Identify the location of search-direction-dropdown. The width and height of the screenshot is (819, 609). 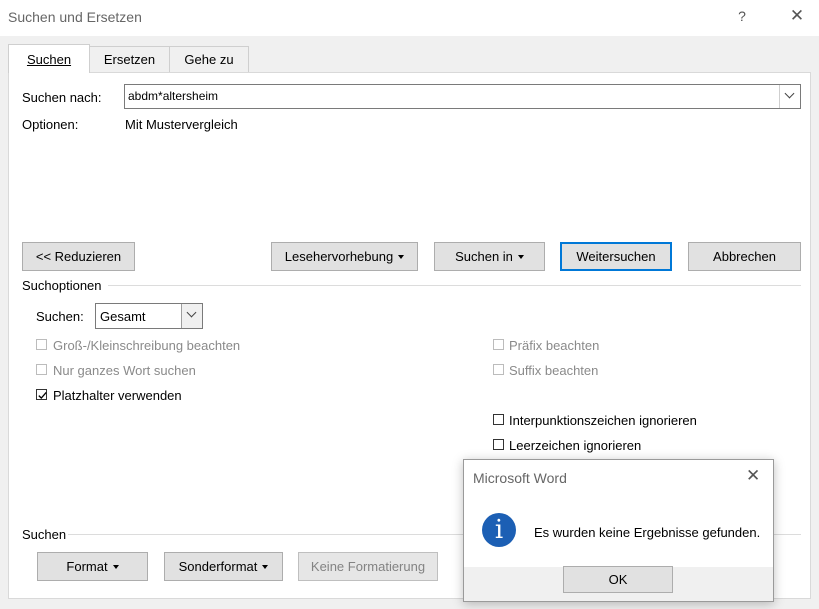
(191, 316).